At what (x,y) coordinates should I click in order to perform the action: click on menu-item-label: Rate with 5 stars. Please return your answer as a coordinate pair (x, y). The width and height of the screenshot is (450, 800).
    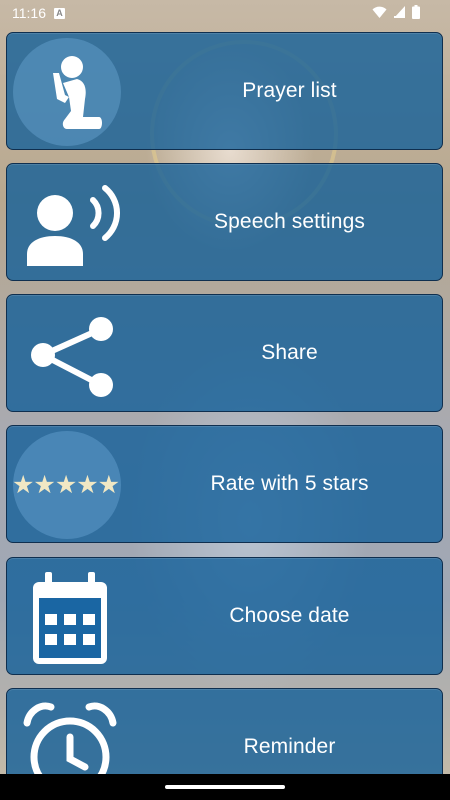
    Looking at the image, I should click on (289, 483).